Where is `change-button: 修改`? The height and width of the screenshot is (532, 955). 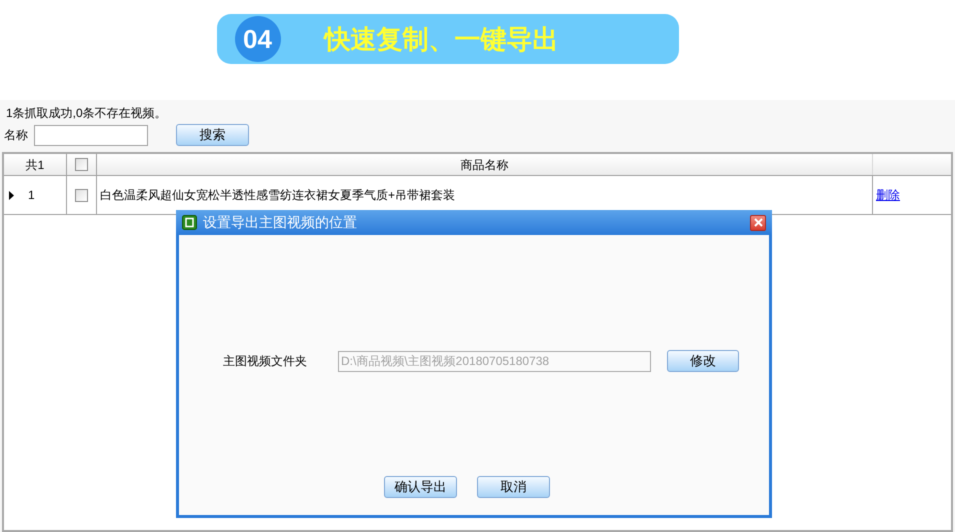 change-button: 修改 is located at coordinates (703, 361).